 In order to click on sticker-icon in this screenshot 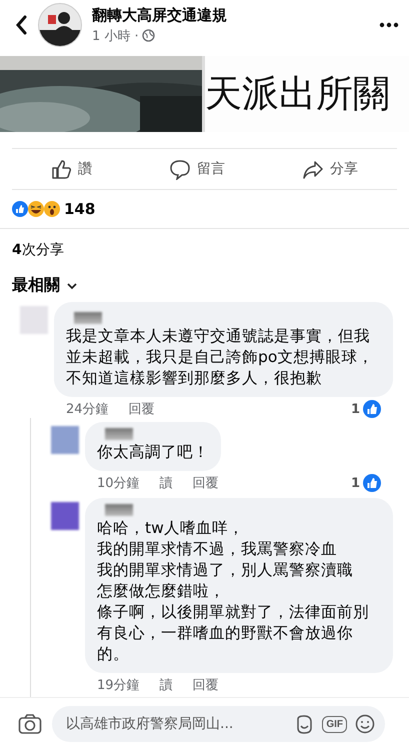, I will do `click(304, 724)`.